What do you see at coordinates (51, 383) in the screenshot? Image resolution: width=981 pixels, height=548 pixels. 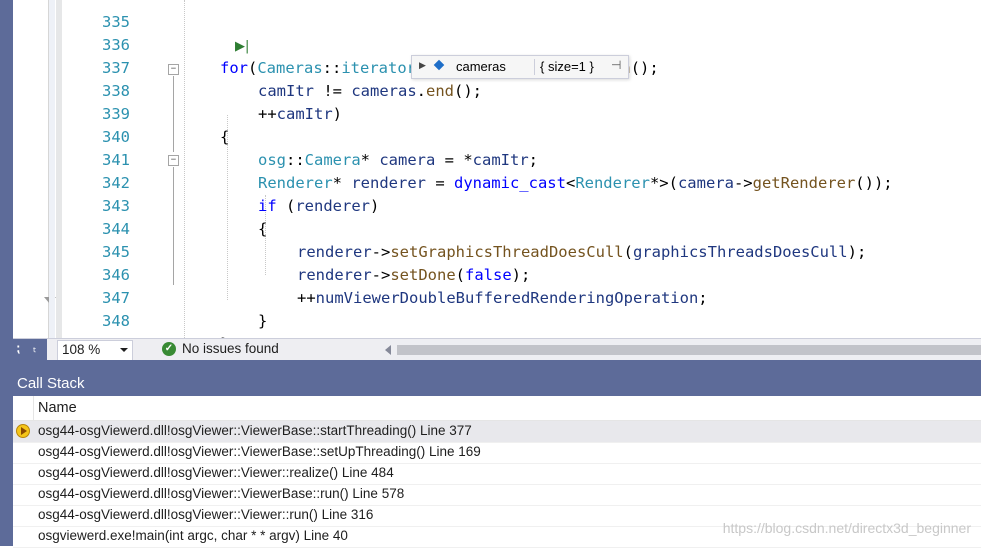 I see `panel-title: Call Stack` at bounding box center [51, 383].